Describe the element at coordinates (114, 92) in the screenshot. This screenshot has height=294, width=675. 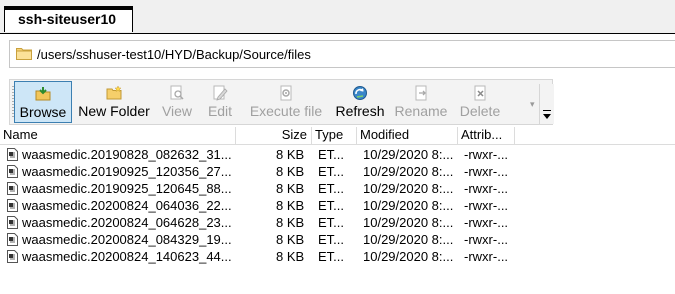
I see `new-folder-icon` at that location.